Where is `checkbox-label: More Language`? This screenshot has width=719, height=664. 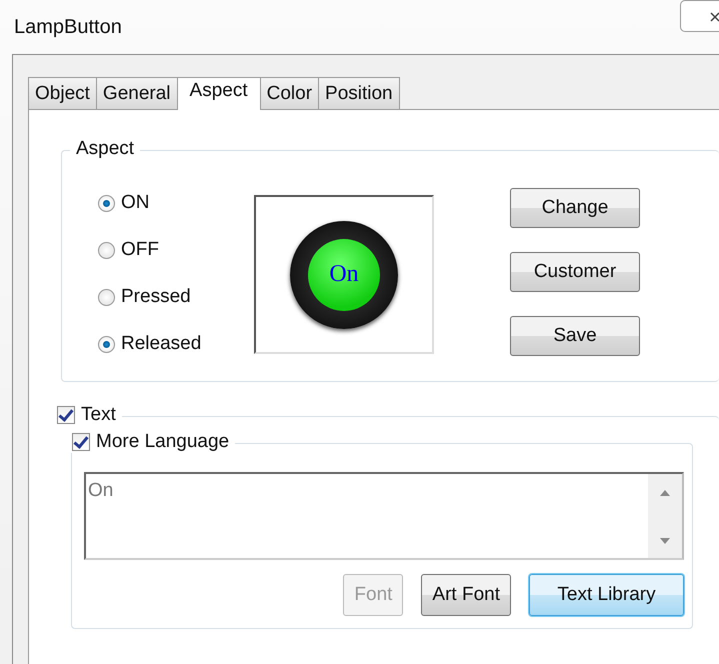
checkbox-label: More Language is located at coordinates (163, 442).